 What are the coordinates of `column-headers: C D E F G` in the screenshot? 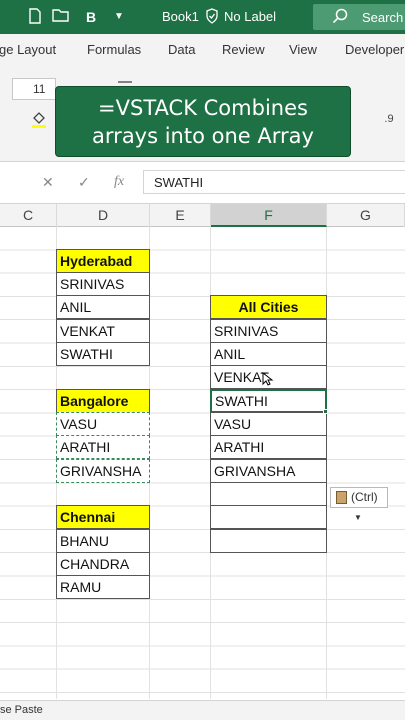 It's located at (202, 215).